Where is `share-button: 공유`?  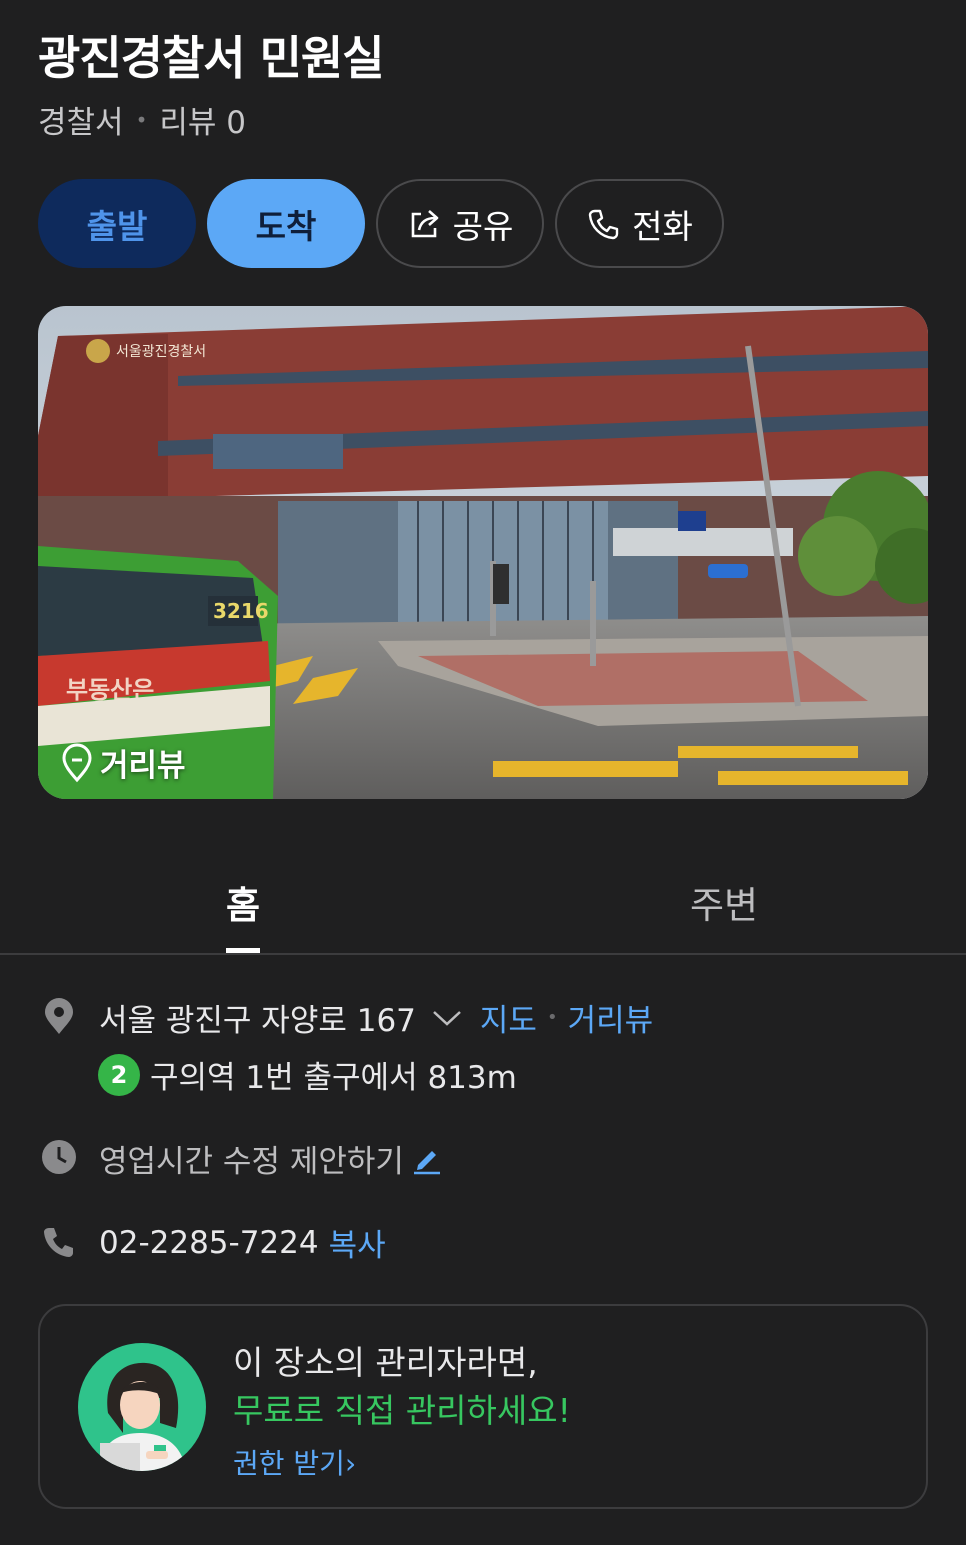
share-button: 공유 is located at coordinates (460, 223).